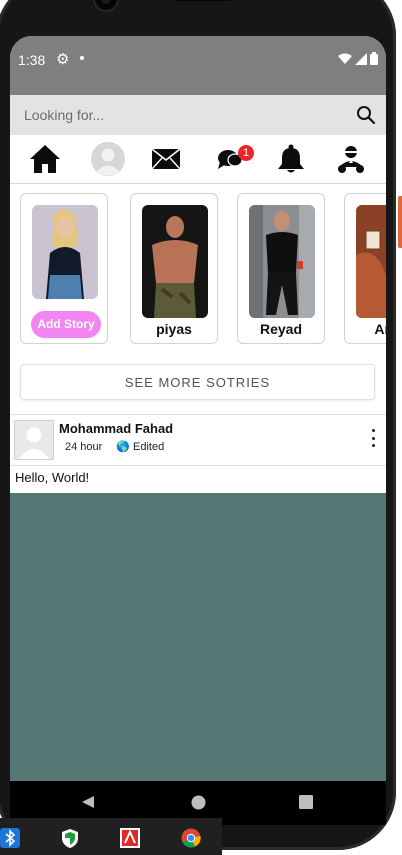  I want to click on add-story-card: Add Story, so click(64, 268).